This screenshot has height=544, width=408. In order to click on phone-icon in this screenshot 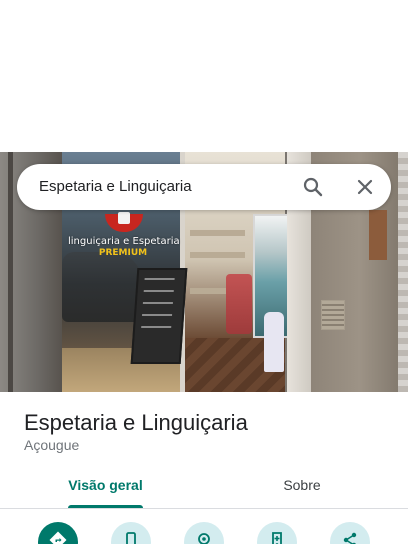, I will do `click(131, 538)`.